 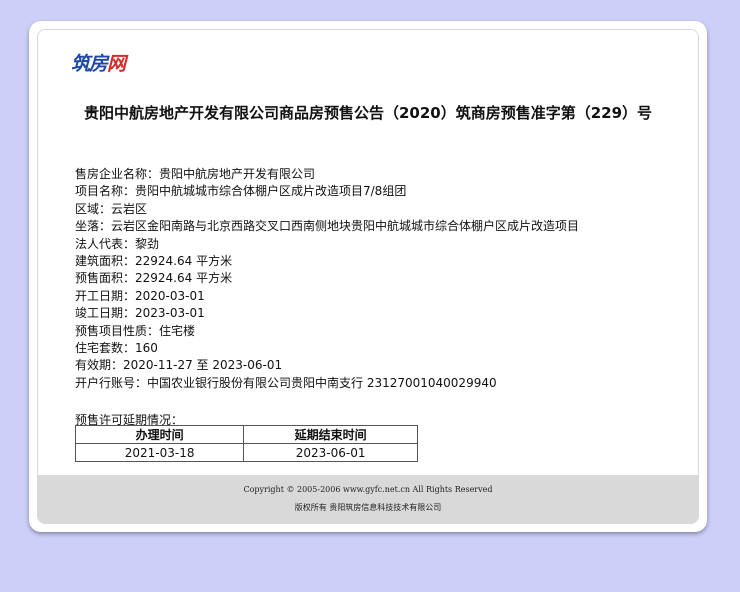 What do you see at coordinates (140, 313) in the screenshot?
I see `info-completion-date: 竣工日期：2023-03-01` at bounding box center [140, 313].